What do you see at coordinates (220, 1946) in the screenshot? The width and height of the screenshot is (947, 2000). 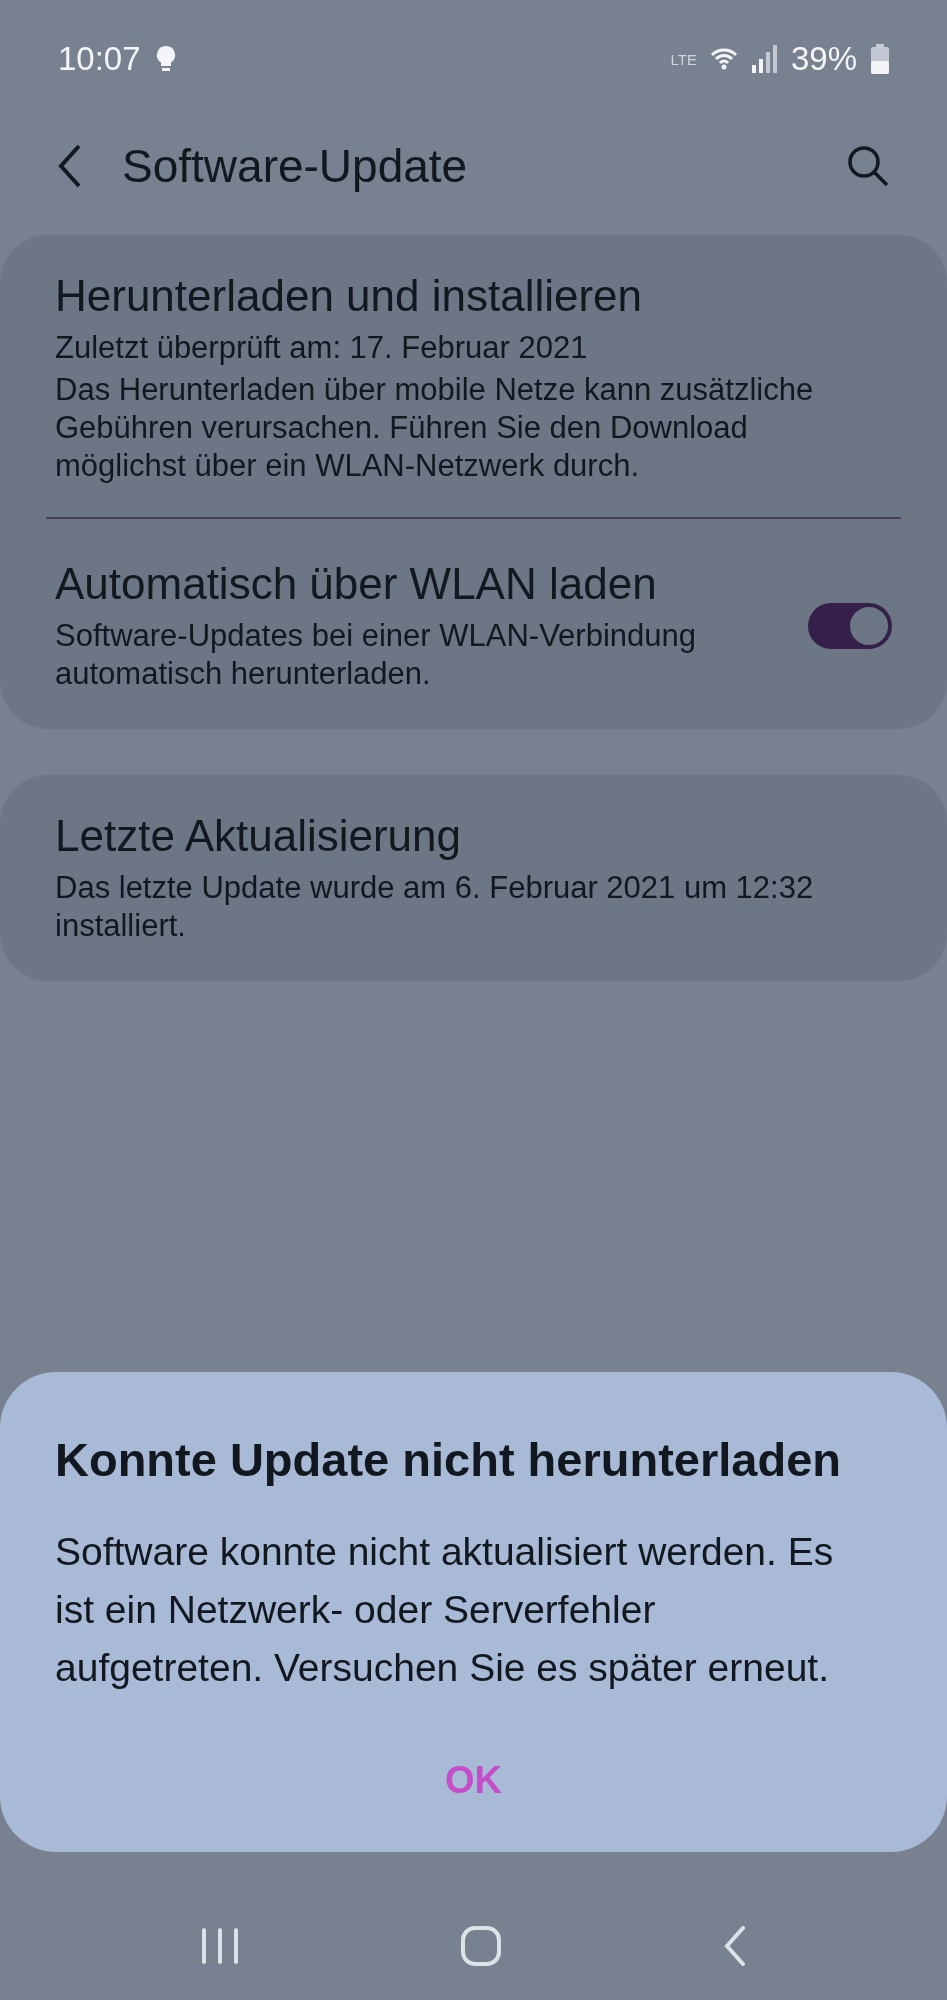 I see `recent-apps-button` at bounding box center [220, 1946].